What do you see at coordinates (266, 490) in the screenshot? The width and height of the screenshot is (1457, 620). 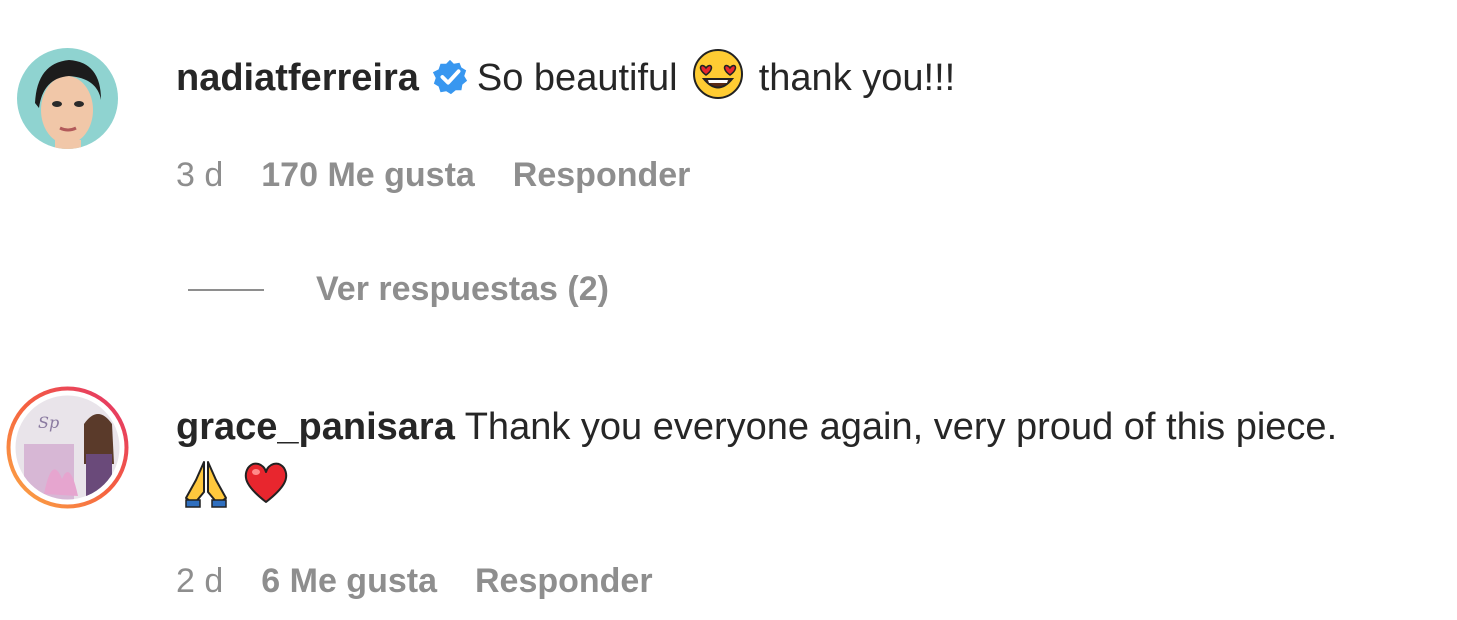 I see `red-heart-emoji-icon` at bounding box center [266, 490].